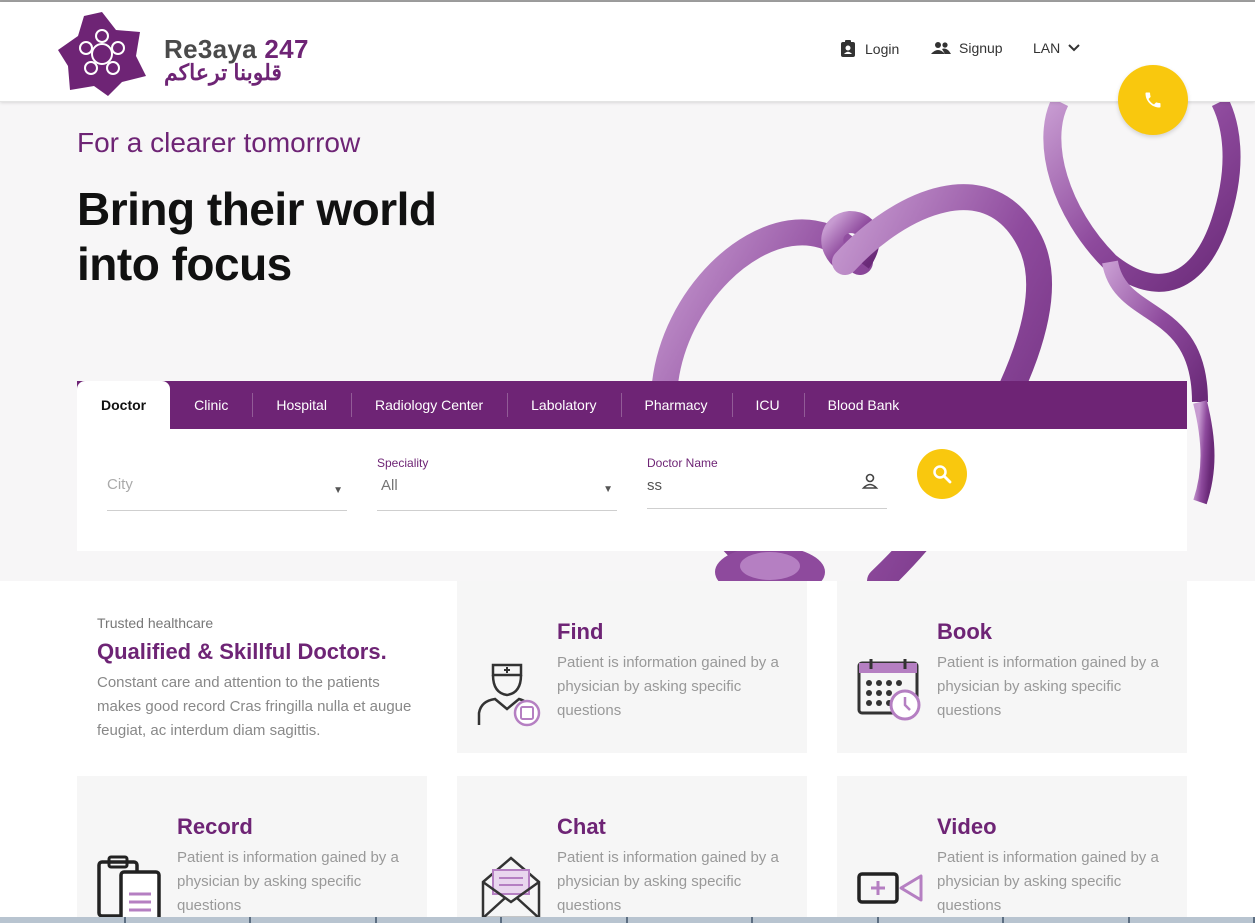 The height and width of the screenshot is (923, 1255). Describe the element at coordinates (215, 826) in the screenshot. I see `card-title: Record` at that location.